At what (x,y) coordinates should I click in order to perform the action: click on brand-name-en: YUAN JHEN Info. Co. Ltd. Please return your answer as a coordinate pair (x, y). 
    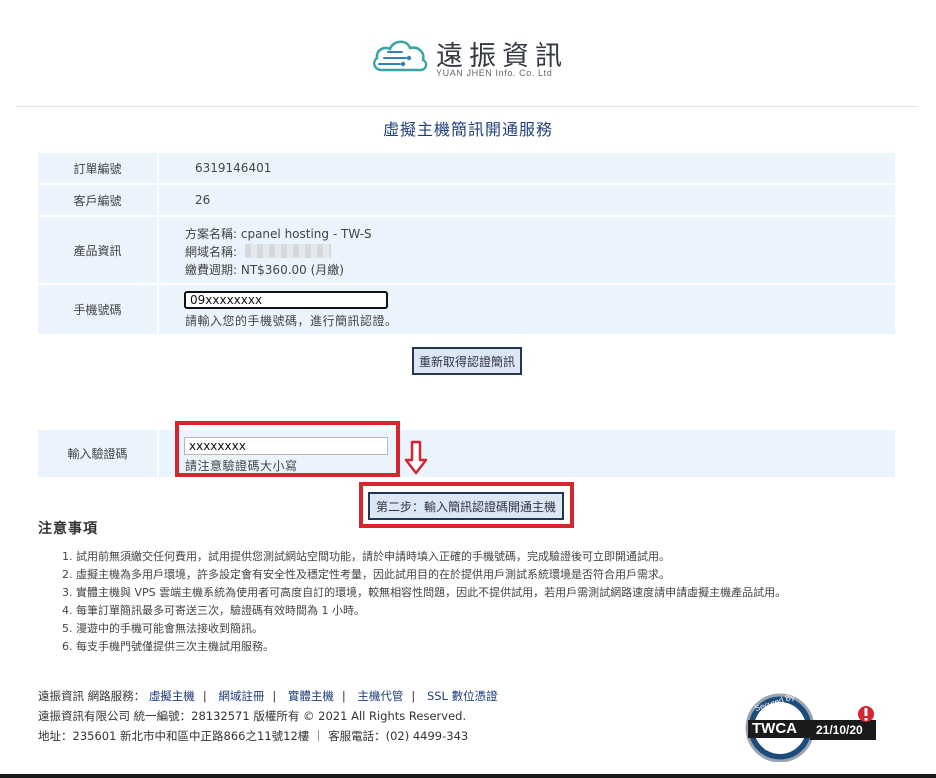
    Looking at the image, I should click on (494, 73).